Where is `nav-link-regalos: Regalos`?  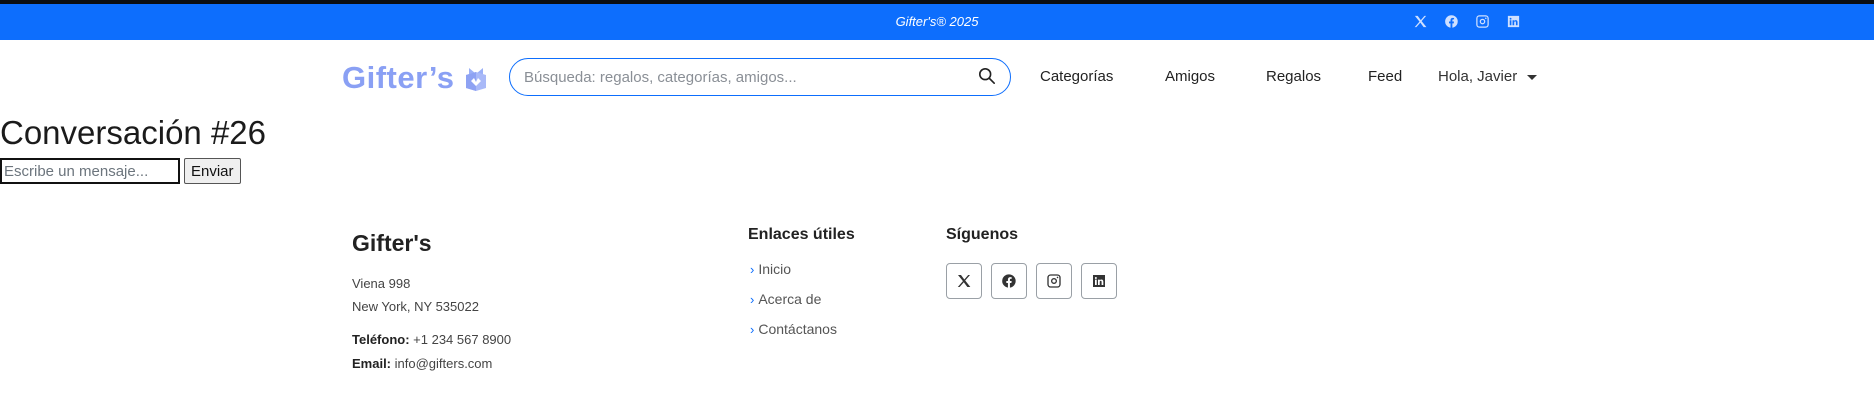
nav-link-regalos: Regalos is located at coordinates (1293, 76).